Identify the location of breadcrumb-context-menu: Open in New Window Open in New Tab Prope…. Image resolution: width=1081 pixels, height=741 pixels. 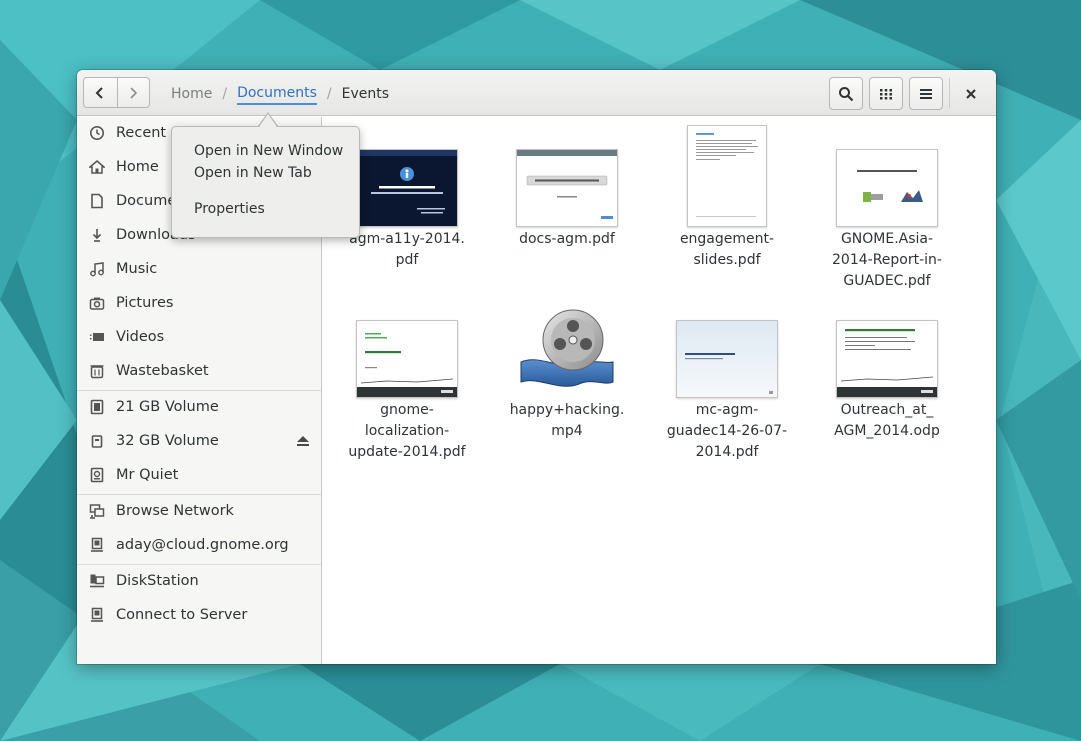
(265, 182).